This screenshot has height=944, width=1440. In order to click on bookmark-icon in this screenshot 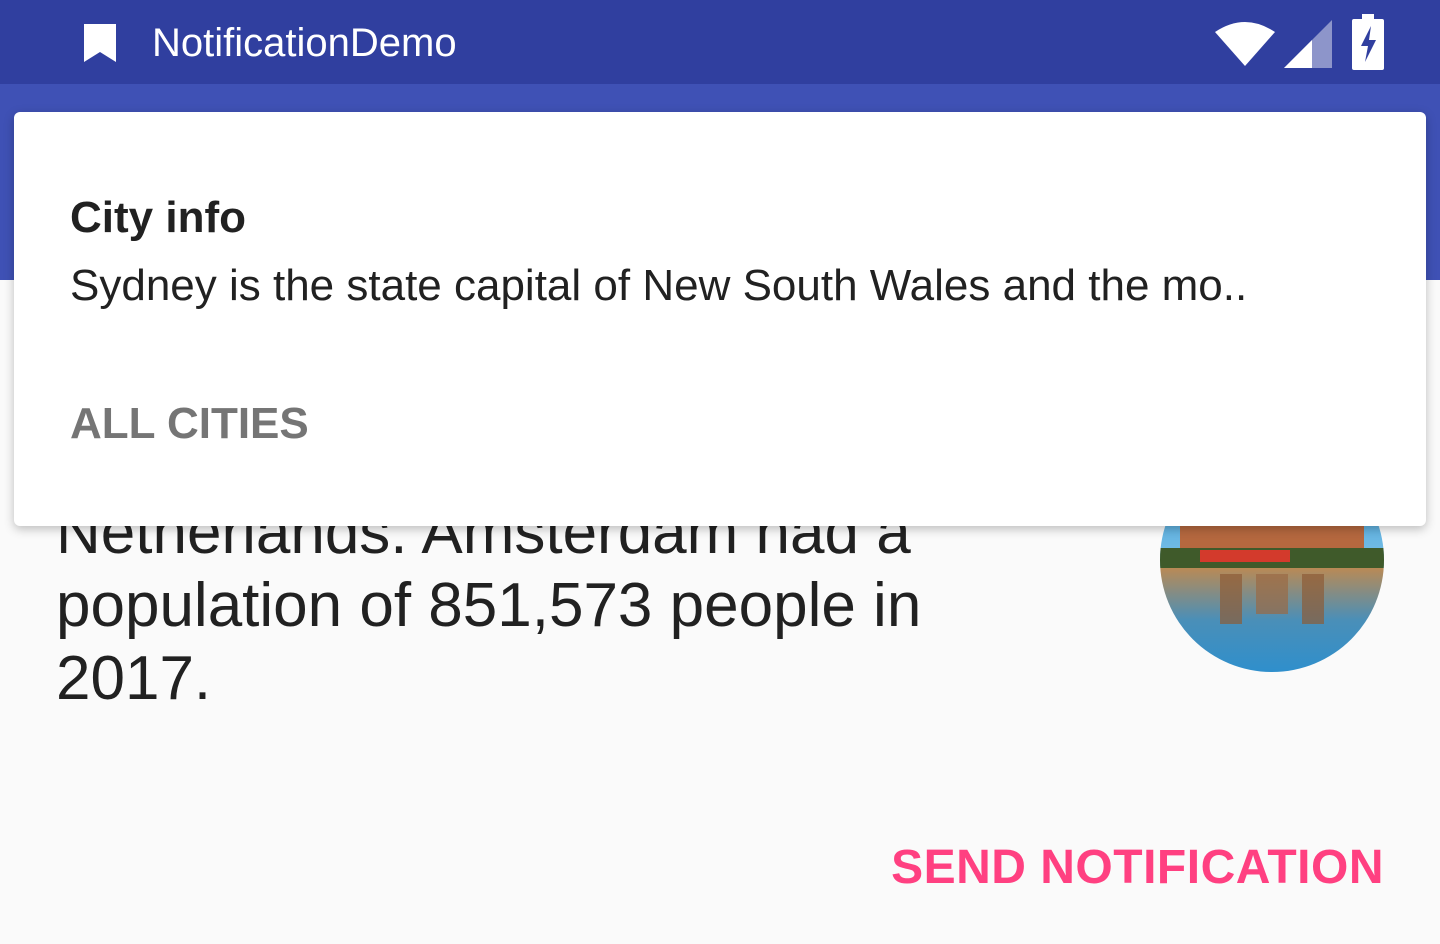, I will do `click(100, 43)`.